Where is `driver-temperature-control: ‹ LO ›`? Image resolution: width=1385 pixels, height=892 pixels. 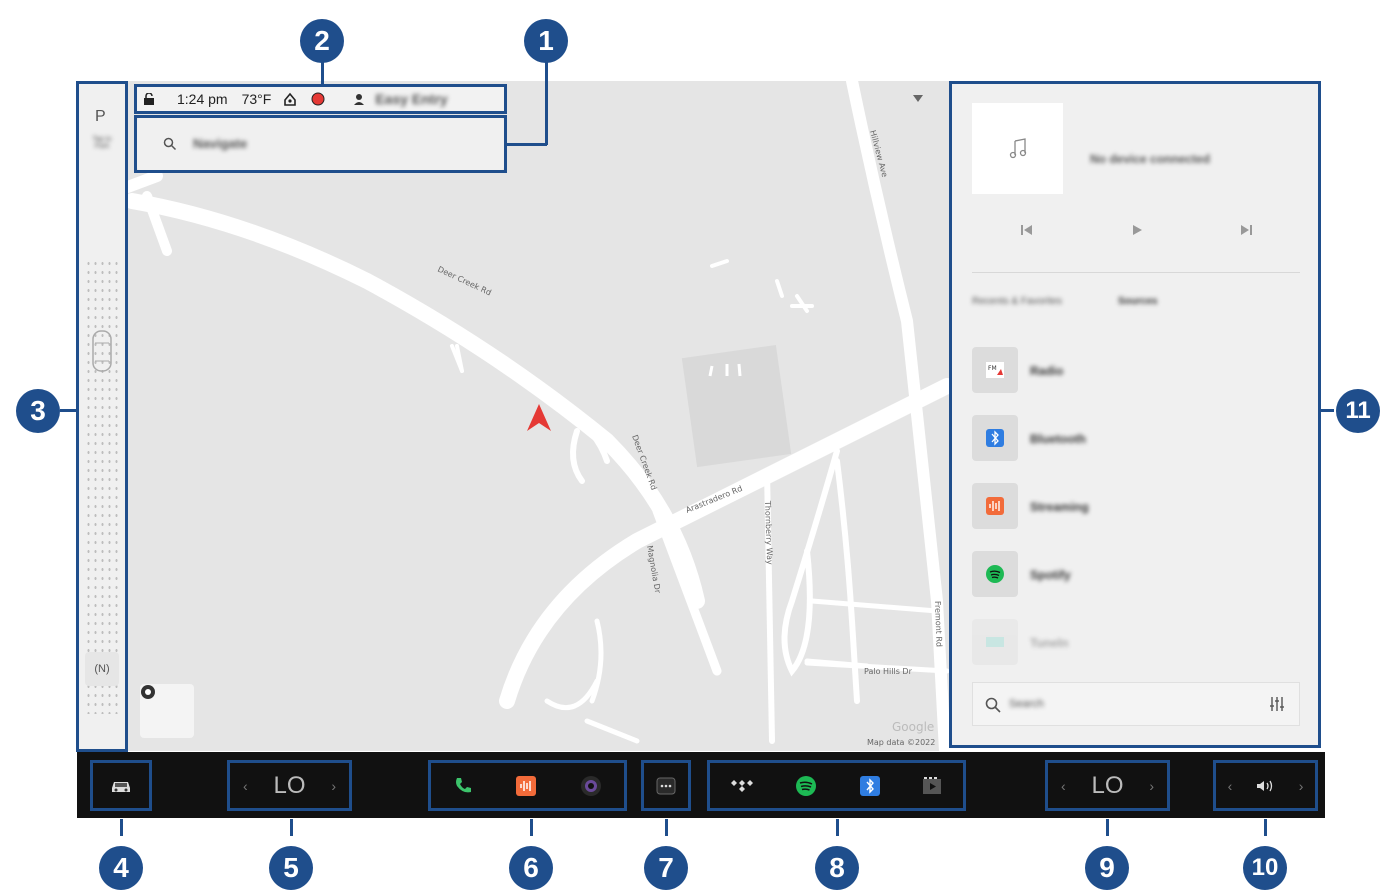
driver-temperature-control: ‹ LO › is located at coordinates (289, 785).